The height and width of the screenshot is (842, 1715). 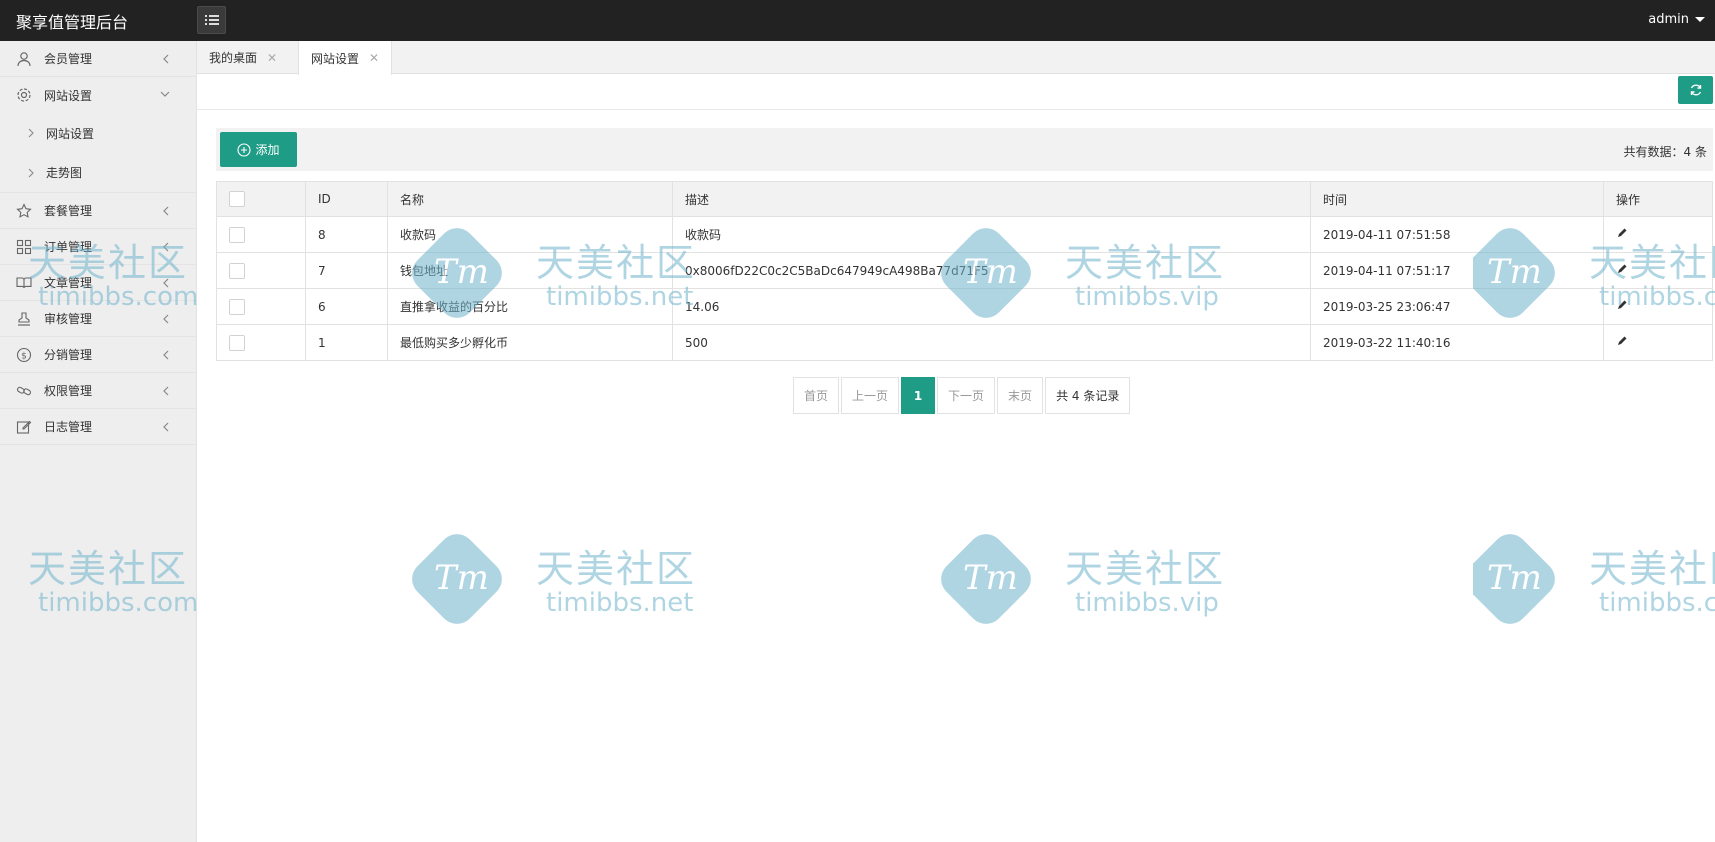 I want to click on cell-name: 收款码, so click(x=530, y=234).